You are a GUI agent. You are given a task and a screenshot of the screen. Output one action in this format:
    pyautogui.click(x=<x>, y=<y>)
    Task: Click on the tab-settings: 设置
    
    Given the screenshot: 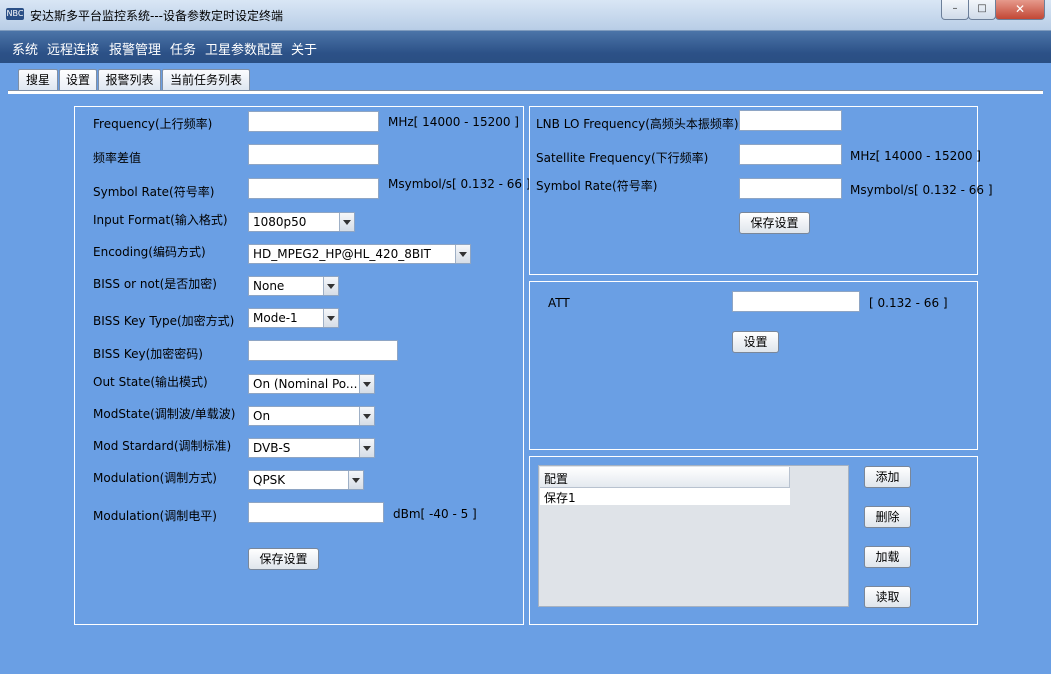 What is the action you would take?
    pyautogui.click(x=78, y=80)
    